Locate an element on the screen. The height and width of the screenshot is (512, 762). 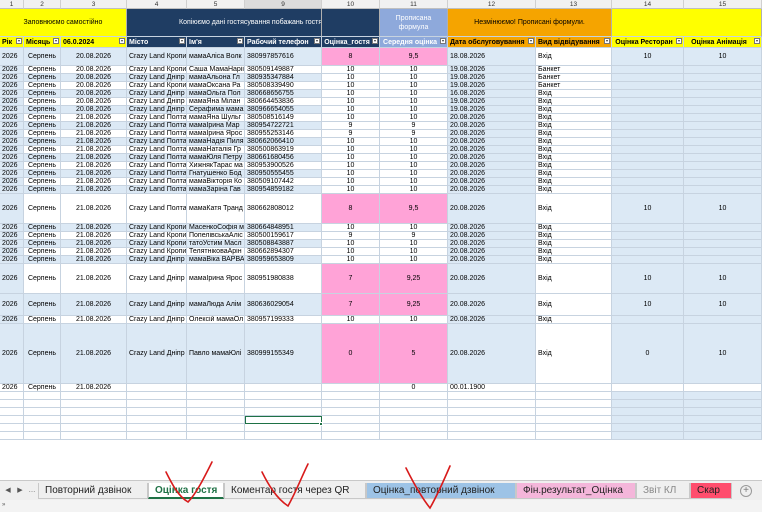
cell-col-name: мамаІрина Ярос is located at coordinates (216, 134).